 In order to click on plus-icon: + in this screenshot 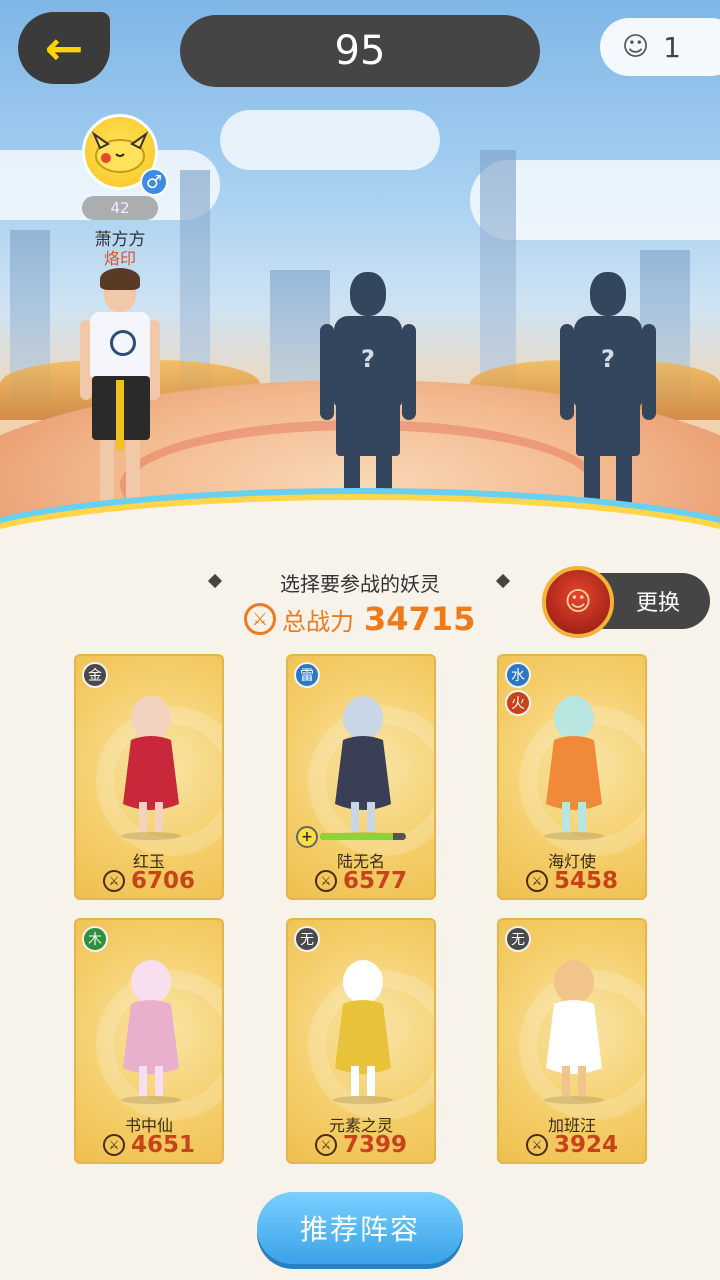, I will do `click(307, 837)`.